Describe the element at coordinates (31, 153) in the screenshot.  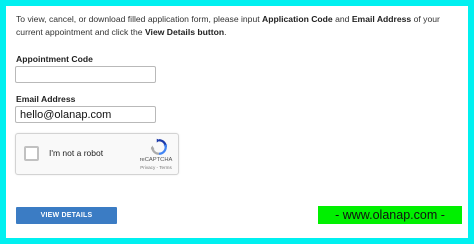
I see `recaptcha-checkbox` at that location.